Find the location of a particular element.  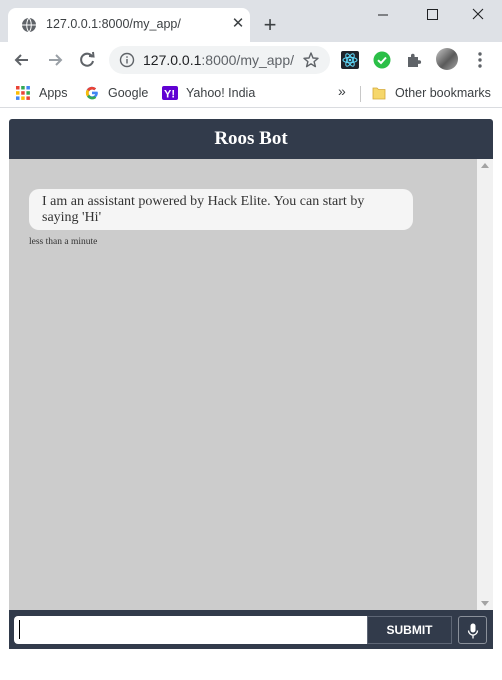

bookmark-yahoo-india: Y! Yahoo! India is located at coordinates (208, 93).